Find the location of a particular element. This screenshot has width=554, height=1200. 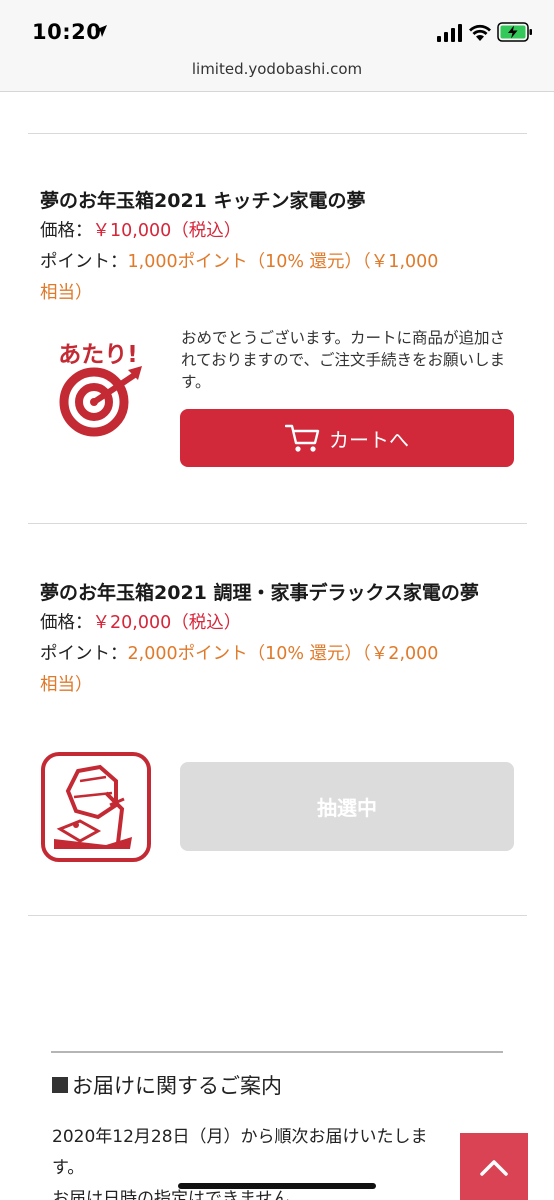

signal-icon is located at coordinates (449, 33).